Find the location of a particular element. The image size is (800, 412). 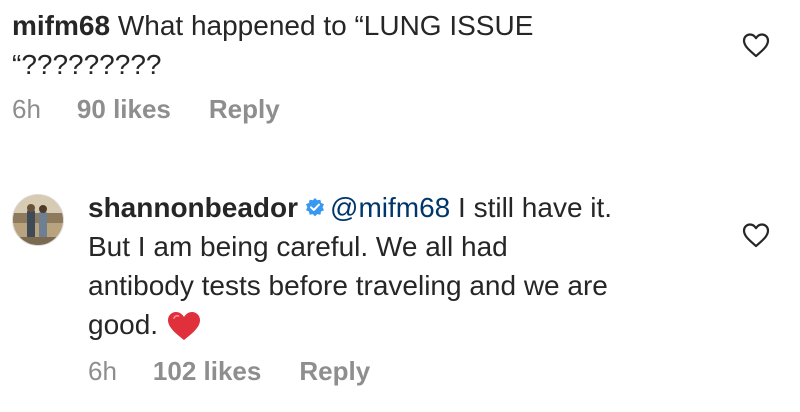

red-heart-emoji is located at coordinates (184, 326).